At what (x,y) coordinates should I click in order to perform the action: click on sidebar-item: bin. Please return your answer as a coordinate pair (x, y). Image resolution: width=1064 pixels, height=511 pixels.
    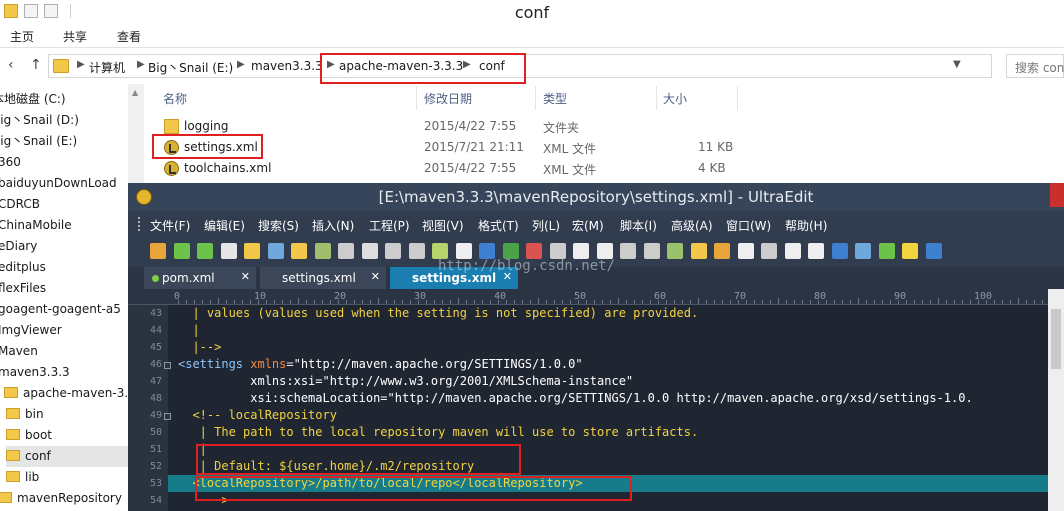
    Looking at the image, I should click on (25, 414).